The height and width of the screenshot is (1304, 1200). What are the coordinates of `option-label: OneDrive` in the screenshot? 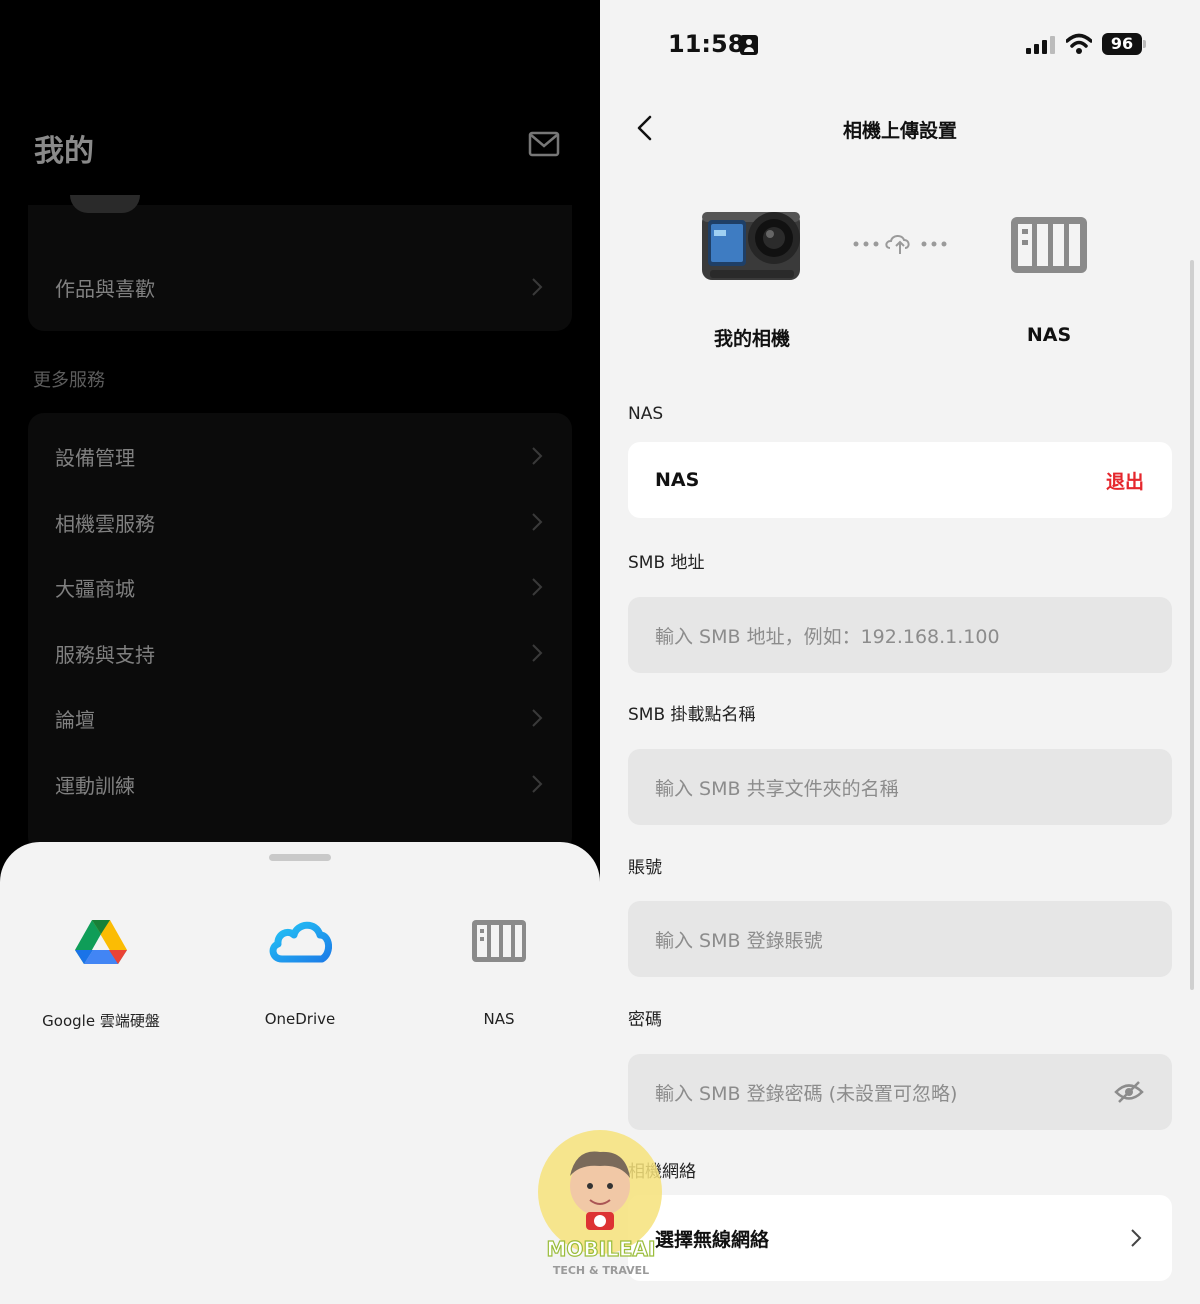 It's located at (300, 1019).